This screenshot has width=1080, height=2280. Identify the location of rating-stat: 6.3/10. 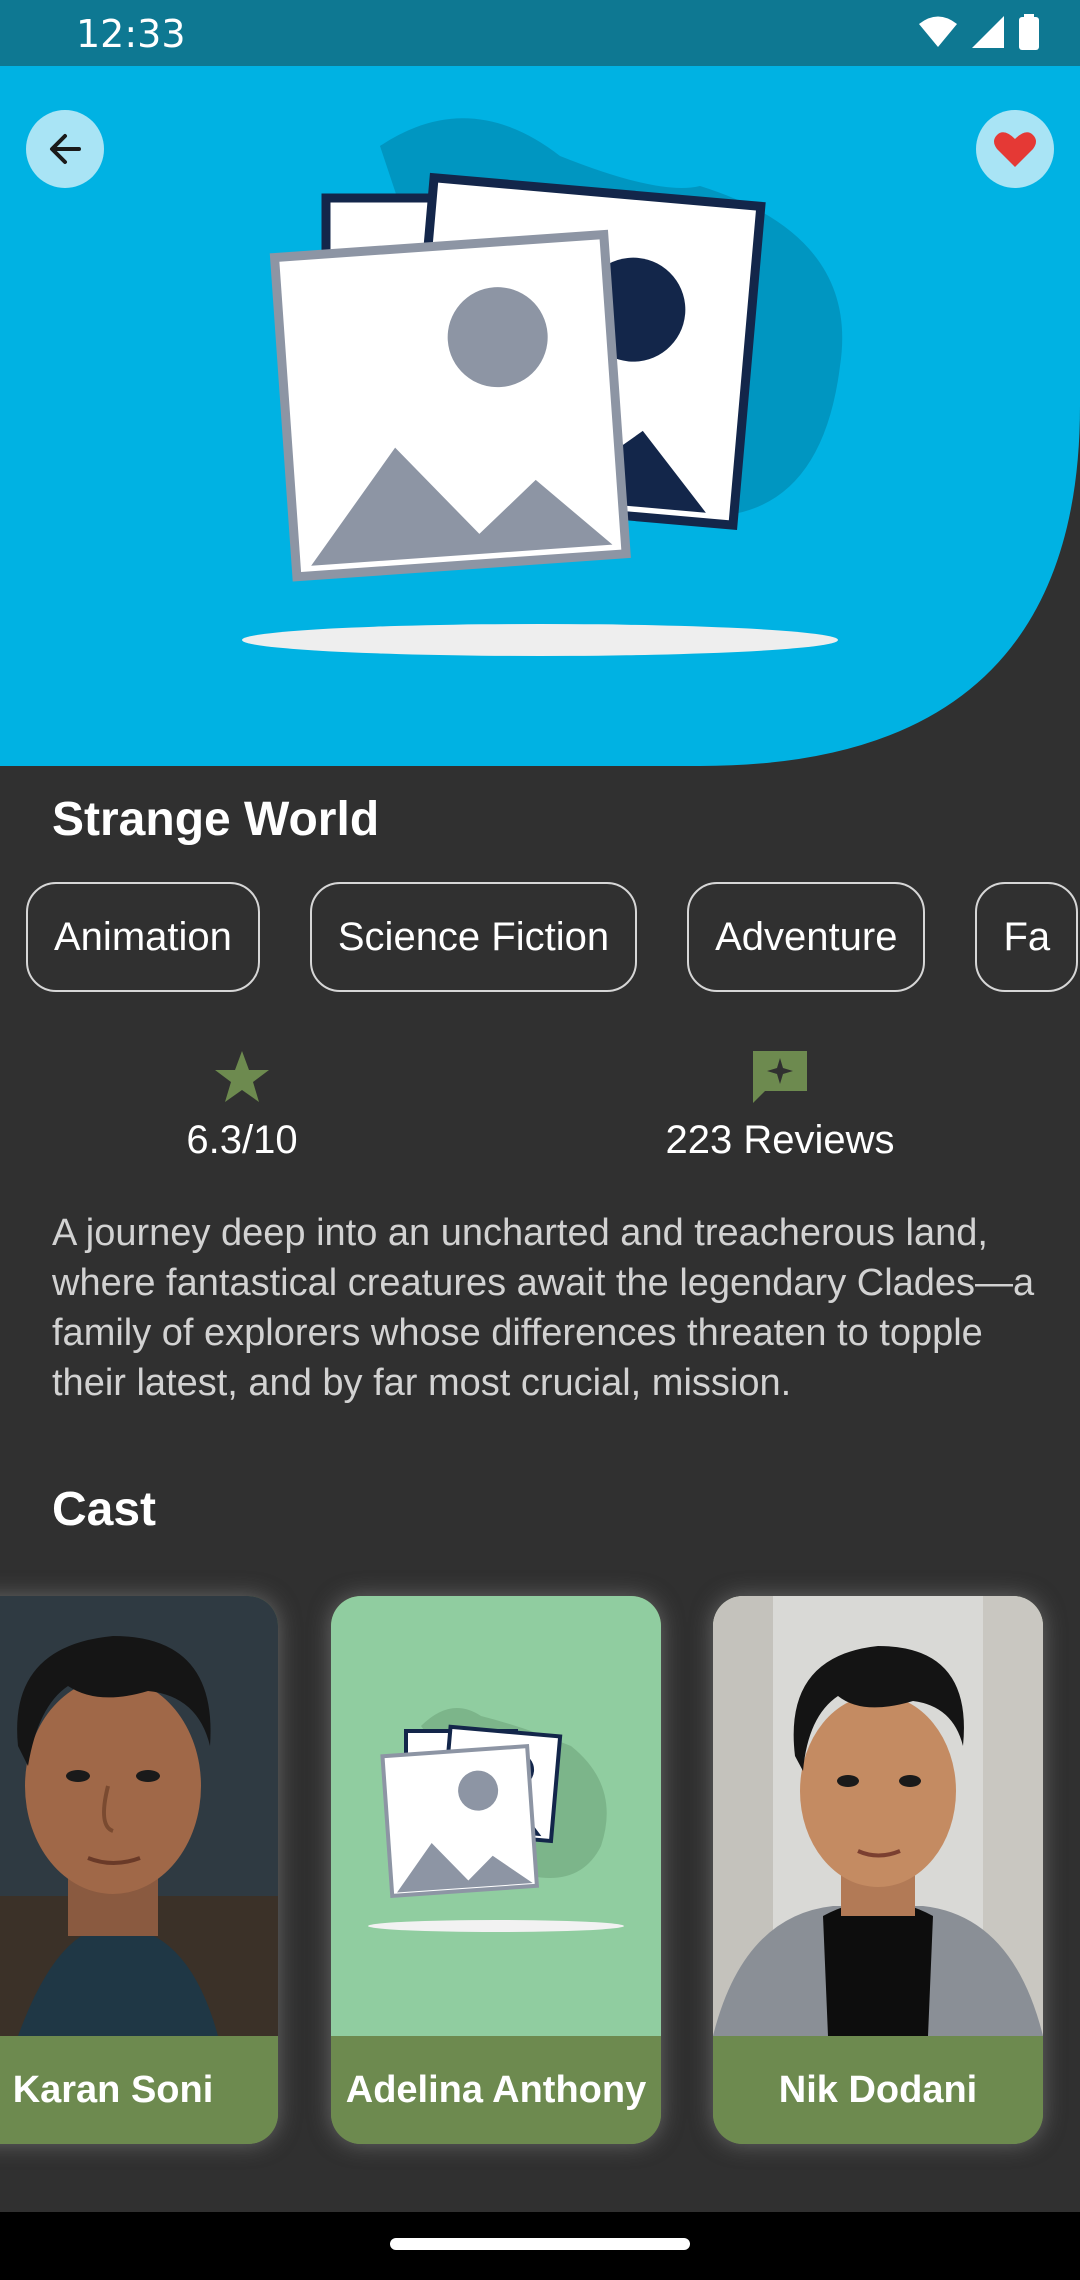
(242, 1105).